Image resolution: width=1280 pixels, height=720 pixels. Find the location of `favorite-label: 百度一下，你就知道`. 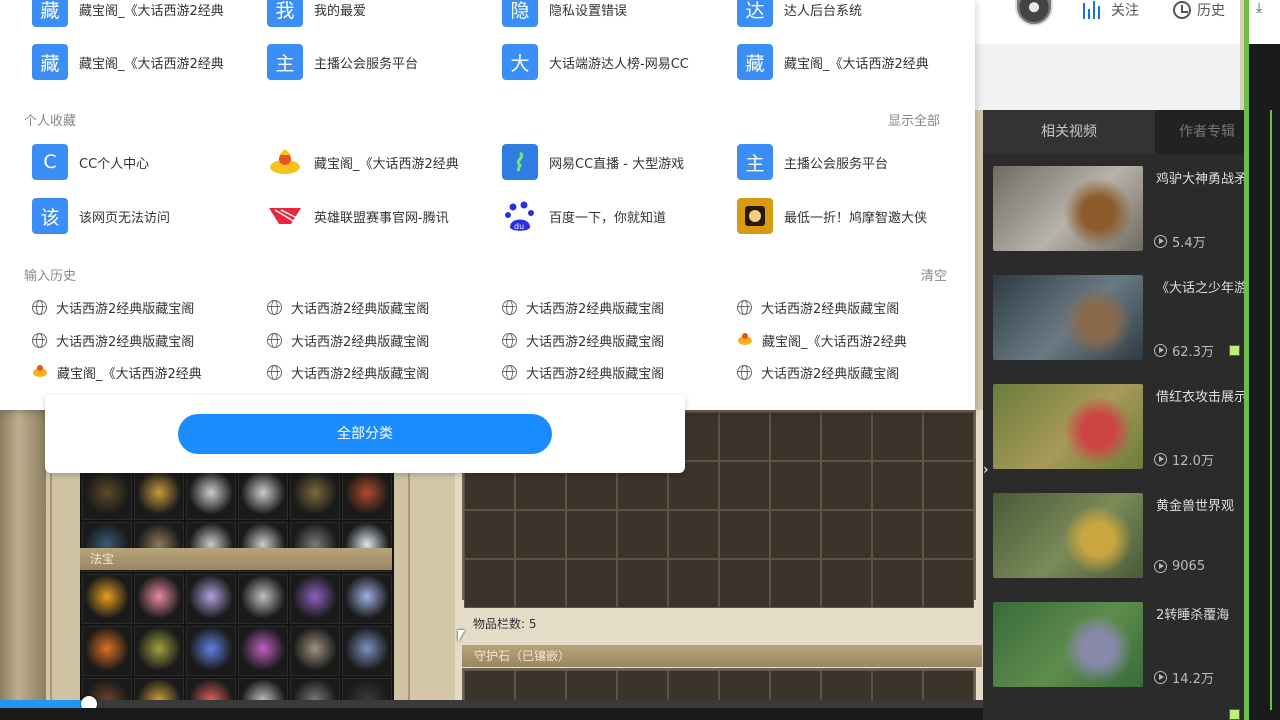

favorite-label: 百度一下，你就知道 is located at coordinates (608, 218).